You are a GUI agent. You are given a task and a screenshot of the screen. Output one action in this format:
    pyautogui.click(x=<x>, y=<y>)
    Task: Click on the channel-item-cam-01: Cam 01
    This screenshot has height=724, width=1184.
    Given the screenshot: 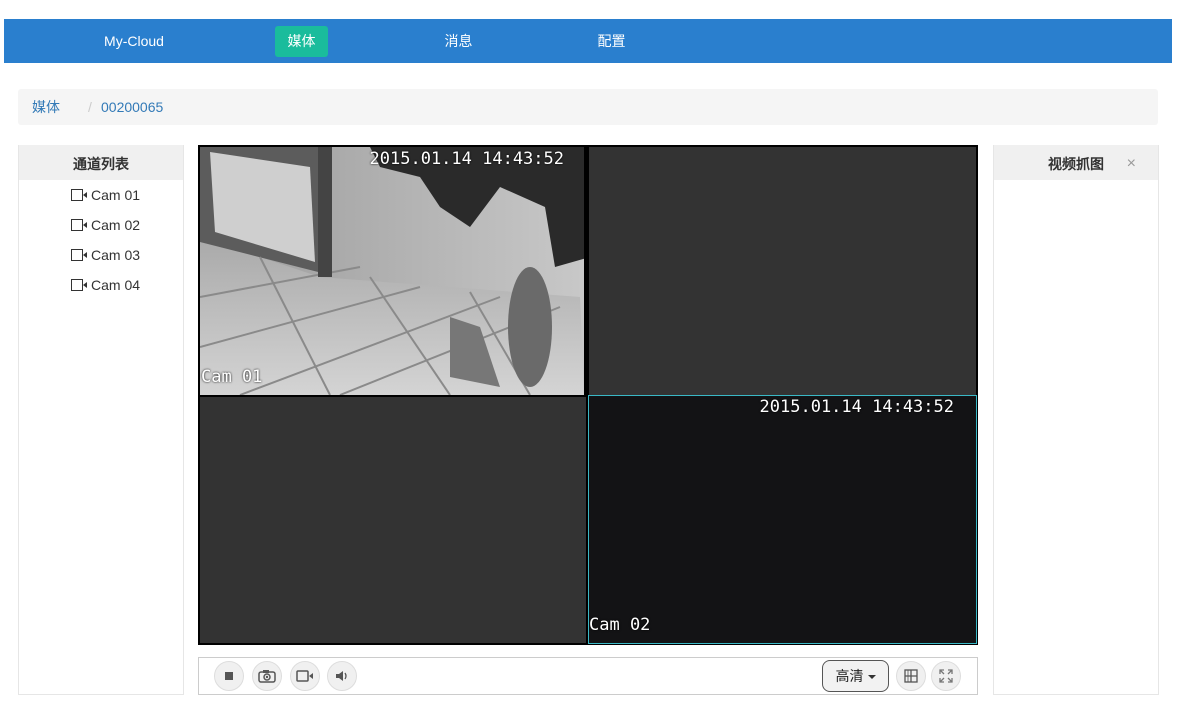 What is the action you would take?
    pyautogui.click(x=105, y=195)
    